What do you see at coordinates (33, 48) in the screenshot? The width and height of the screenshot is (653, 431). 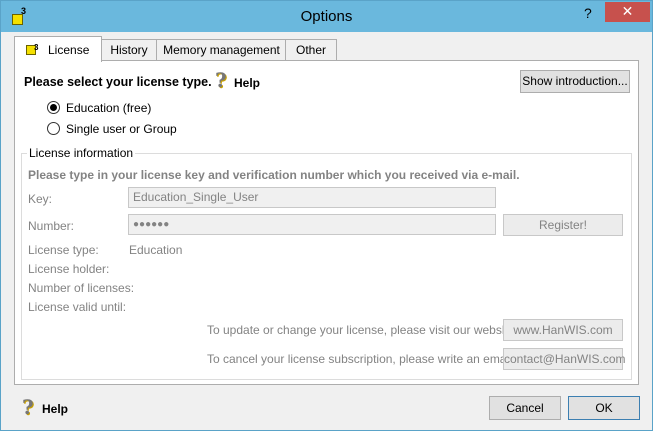 I see `license-tab-icon: 3` at bounding box center [33, 48].